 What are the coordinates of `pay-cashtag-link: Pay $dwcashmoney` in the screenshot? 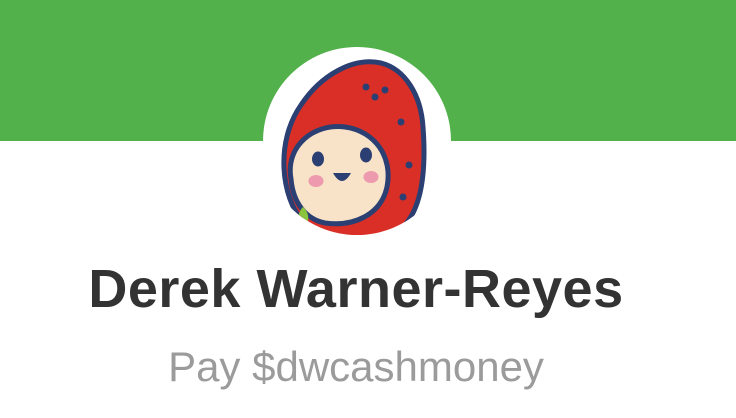 It's located at (356, 367).